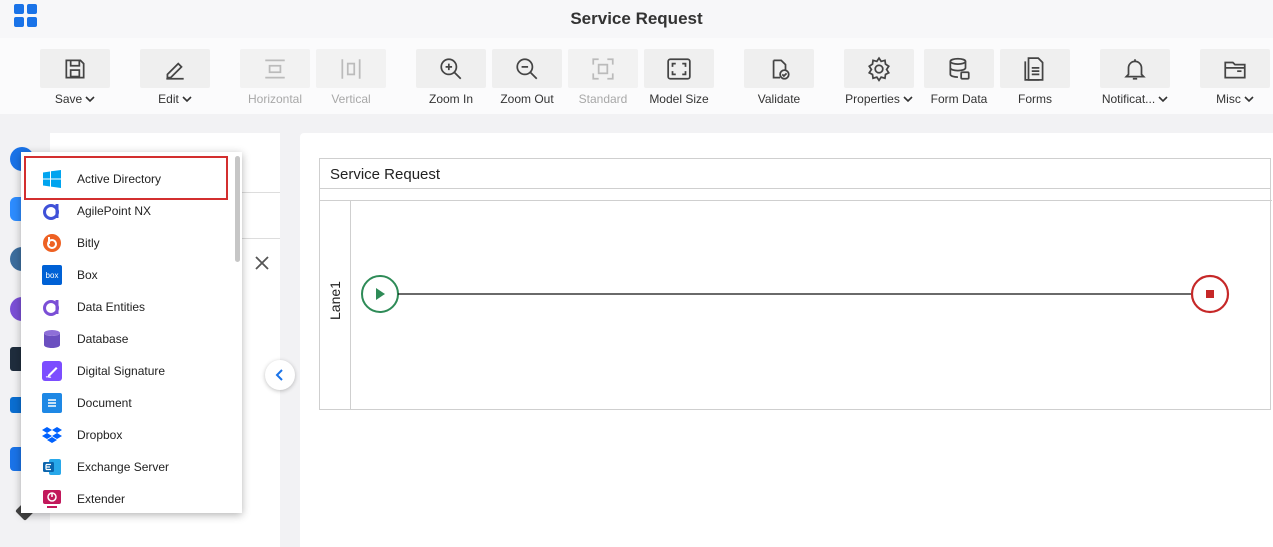  What do you see at coordinates (121, 371) in the screenshot?
I see `list-item-label: Digital Signature` at bounding box center [121, 371].